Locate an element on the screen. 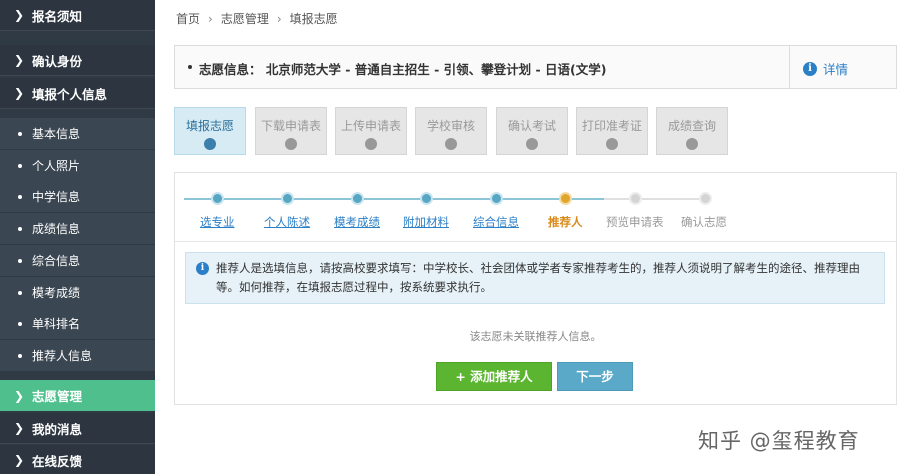 This screenshot has width=913, height=474. tab-confirm-exam: 确认考试 is located at coordinates (532, 131).